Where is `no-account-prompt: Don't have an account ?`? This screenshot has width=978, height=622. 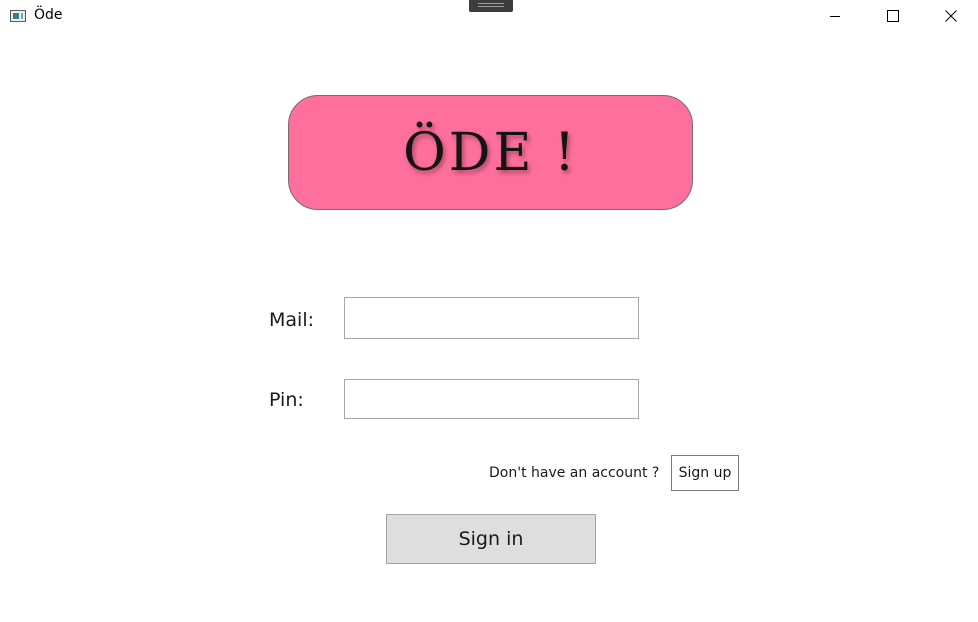 no-account-prompt: Don't have an account ? is located at coordinates (574, 473).